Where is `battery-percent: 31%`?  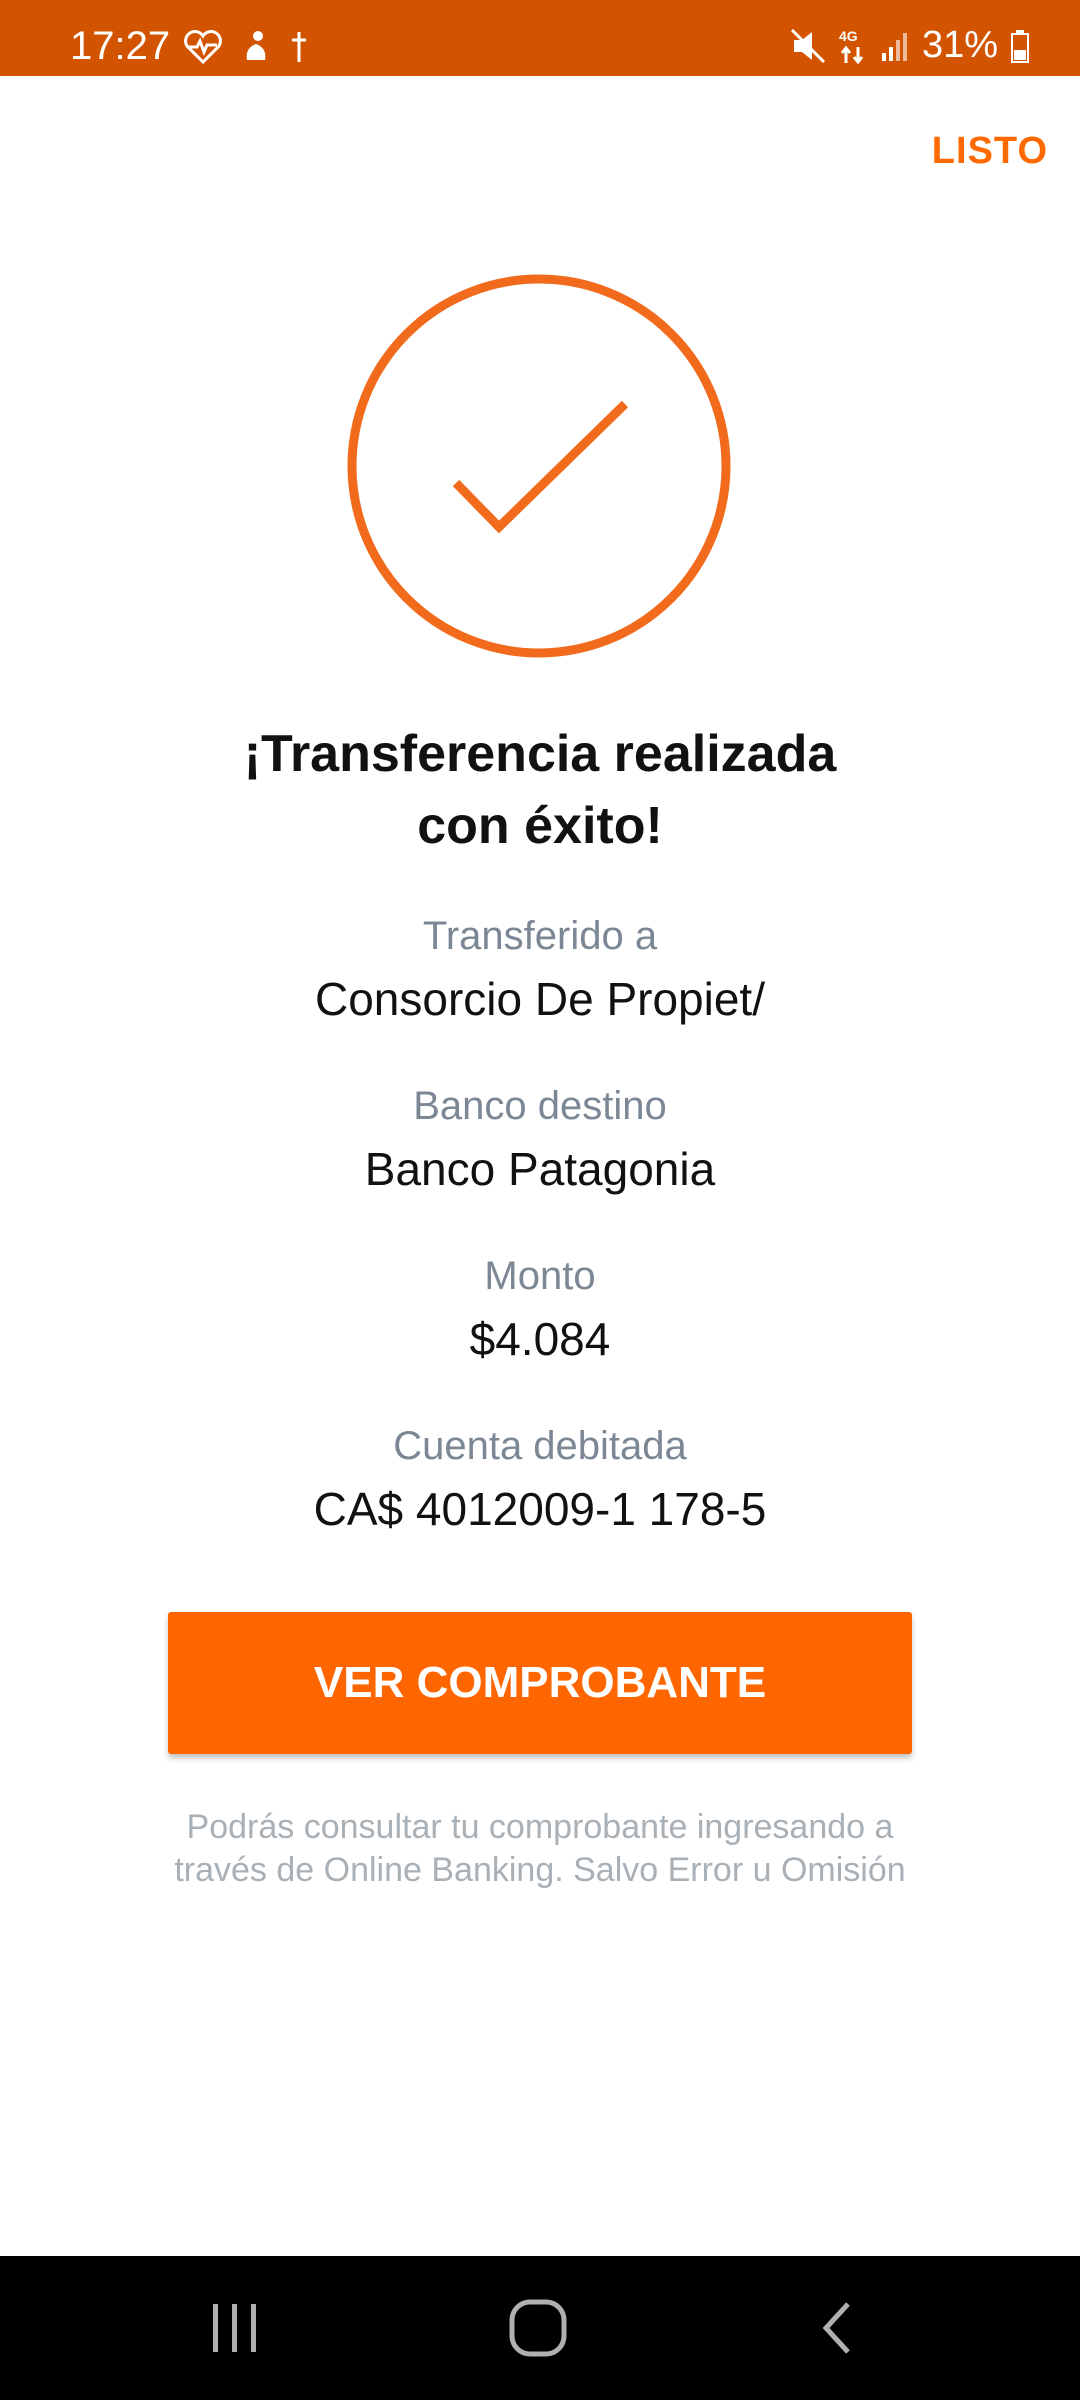
battery-percent: 31% is located at coordinates (959, 45).